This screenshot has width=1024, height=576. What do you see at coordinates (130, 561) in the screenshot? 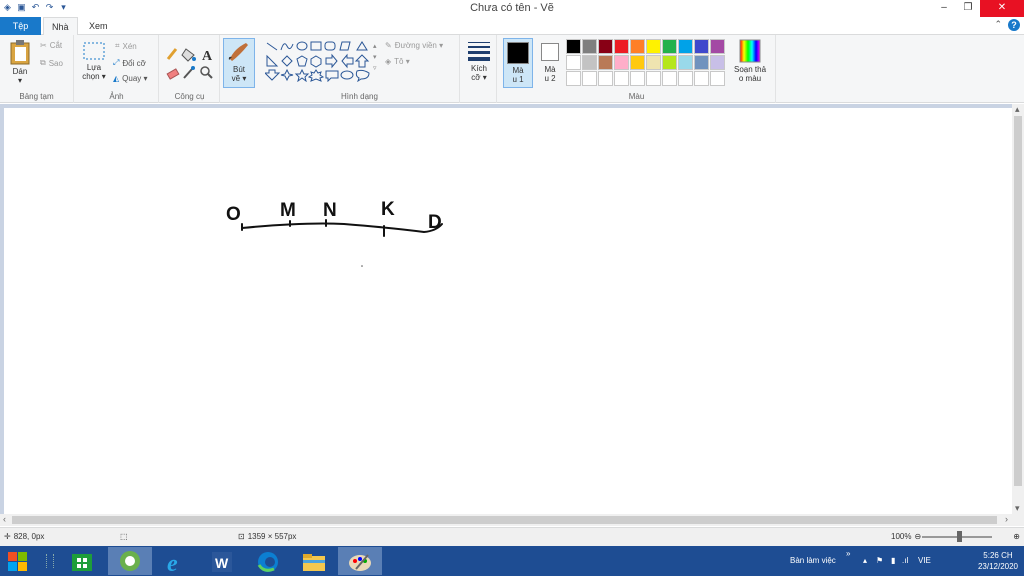
I see `coccoc-browser-icon` at bounding box center [130, 561].